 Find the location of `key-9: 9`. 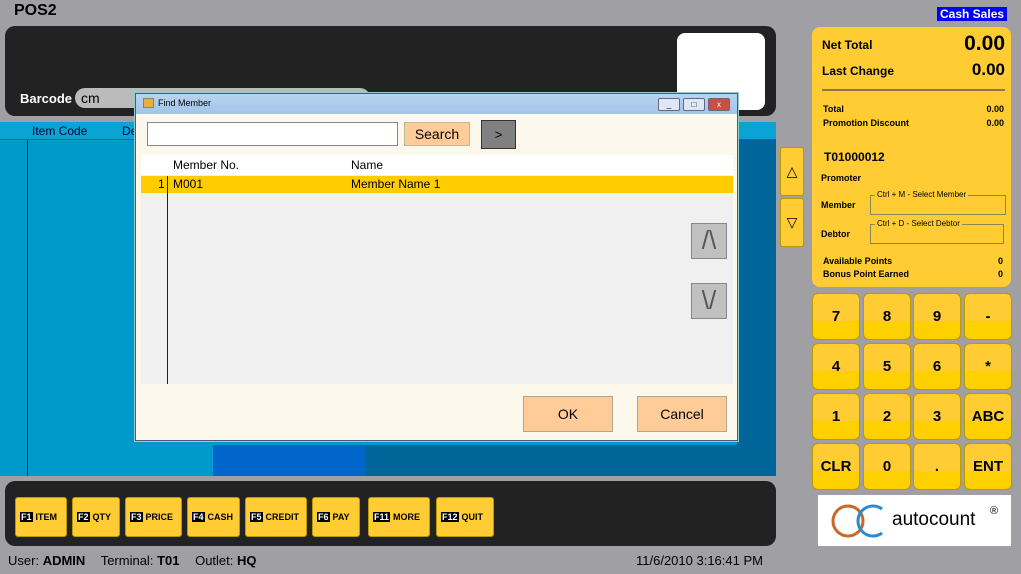

key-9: 9 is located at coordinates (937, 316).